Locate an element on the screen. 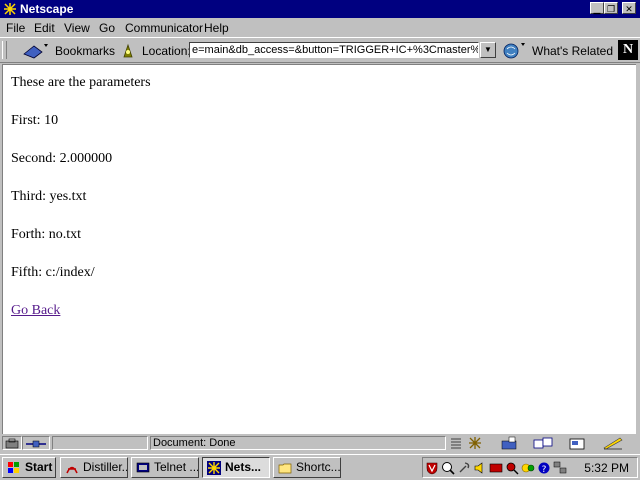 This screenshot has height=480, width=640. mail-icon is located at coordinates (510, 443).